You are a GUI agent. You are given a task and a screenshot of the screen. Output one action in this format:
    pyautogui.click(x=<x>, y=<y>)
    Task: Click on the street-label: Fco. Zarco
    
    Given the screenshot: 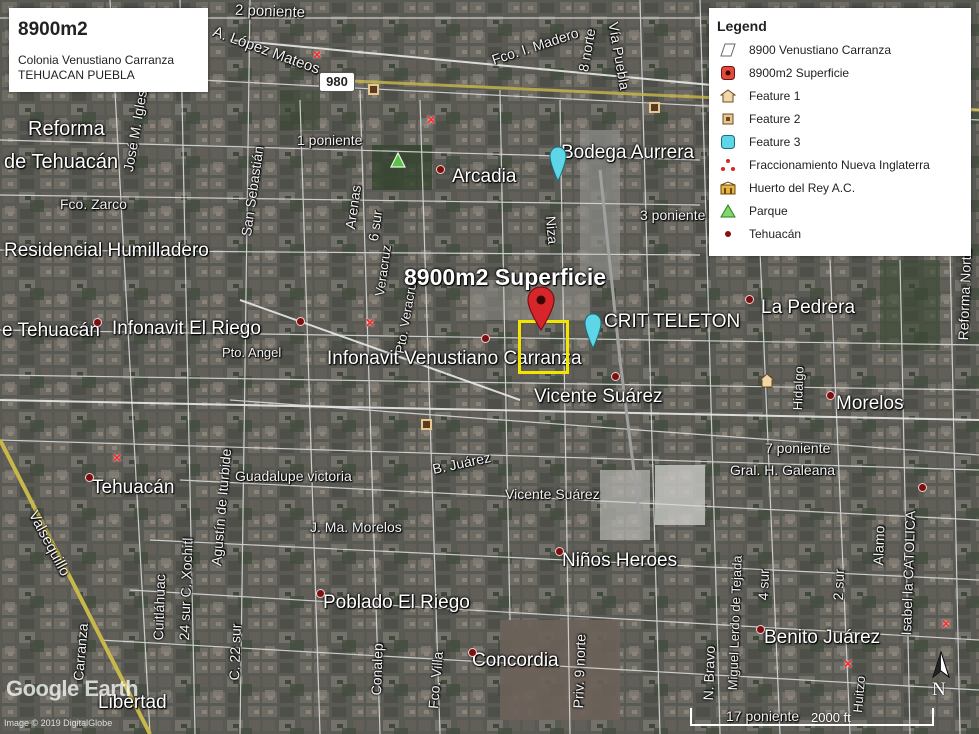 What is the action you would take?
    pyautogui.click(x=93, y=204)
    